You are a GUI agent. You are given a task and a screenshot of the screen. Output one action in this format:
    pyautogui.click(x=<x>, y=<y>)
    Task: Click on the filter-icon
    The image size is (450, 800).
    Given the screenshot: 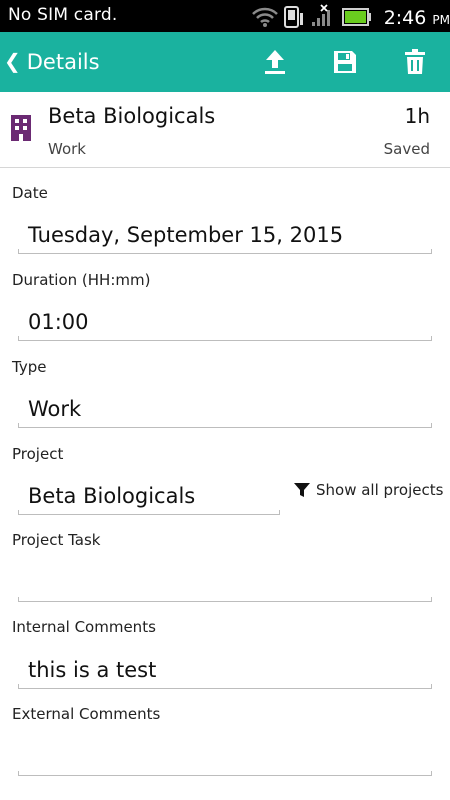 What is the action you would take?
    pyautogui.click(x=302, y=490)
    